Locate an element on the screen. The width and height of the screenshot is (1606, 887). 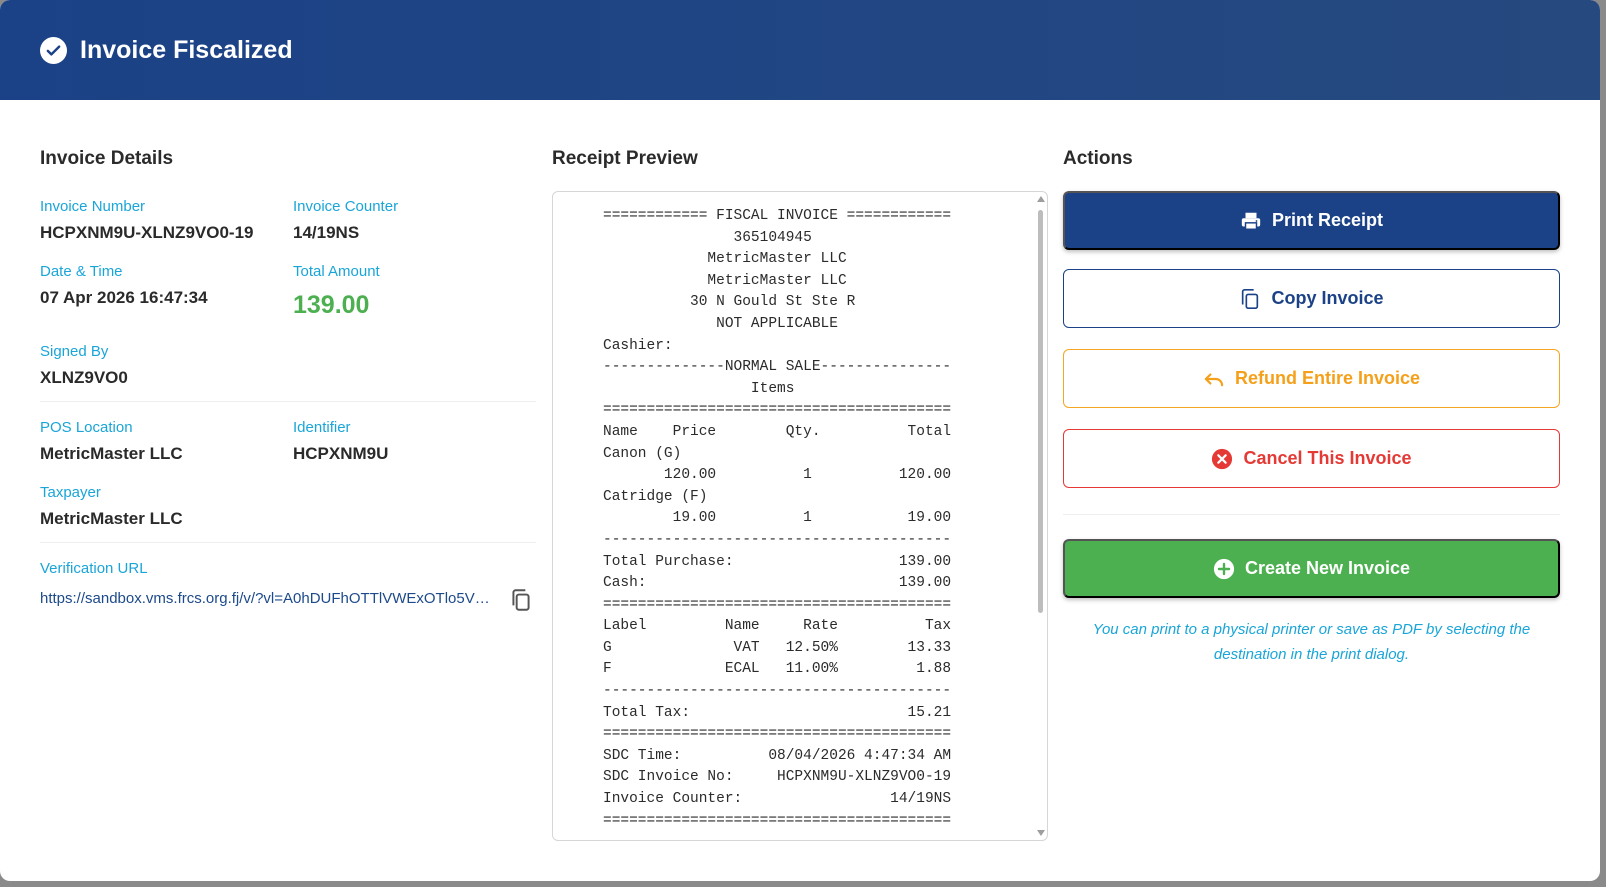
cancel-invoice-button: Cancel This Invoice is located at coordinates (1311, 458).